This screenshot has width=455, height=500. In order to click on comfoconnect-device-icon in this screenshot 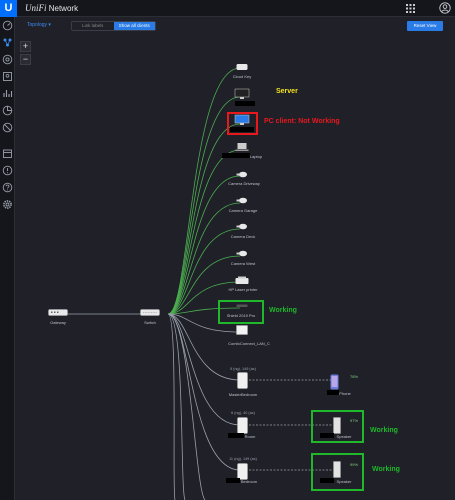, I will do `click(242, 330)`.